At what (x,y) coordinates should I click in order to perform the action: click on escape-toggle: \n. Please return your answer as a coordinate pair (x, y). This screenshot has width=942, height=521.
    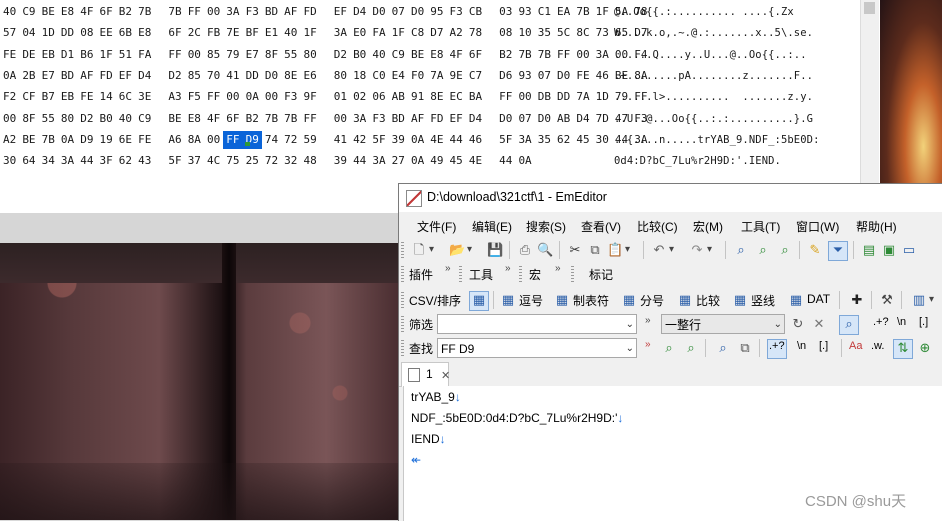
    Looking at the image, I should click on (801, 346).